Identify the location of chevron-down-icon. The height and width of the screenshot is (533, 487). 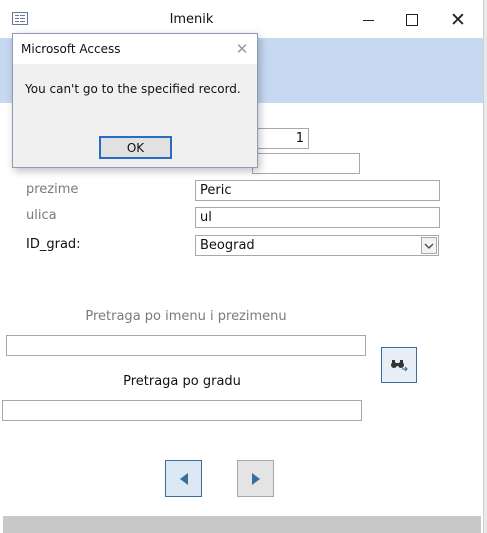
(429, 245).